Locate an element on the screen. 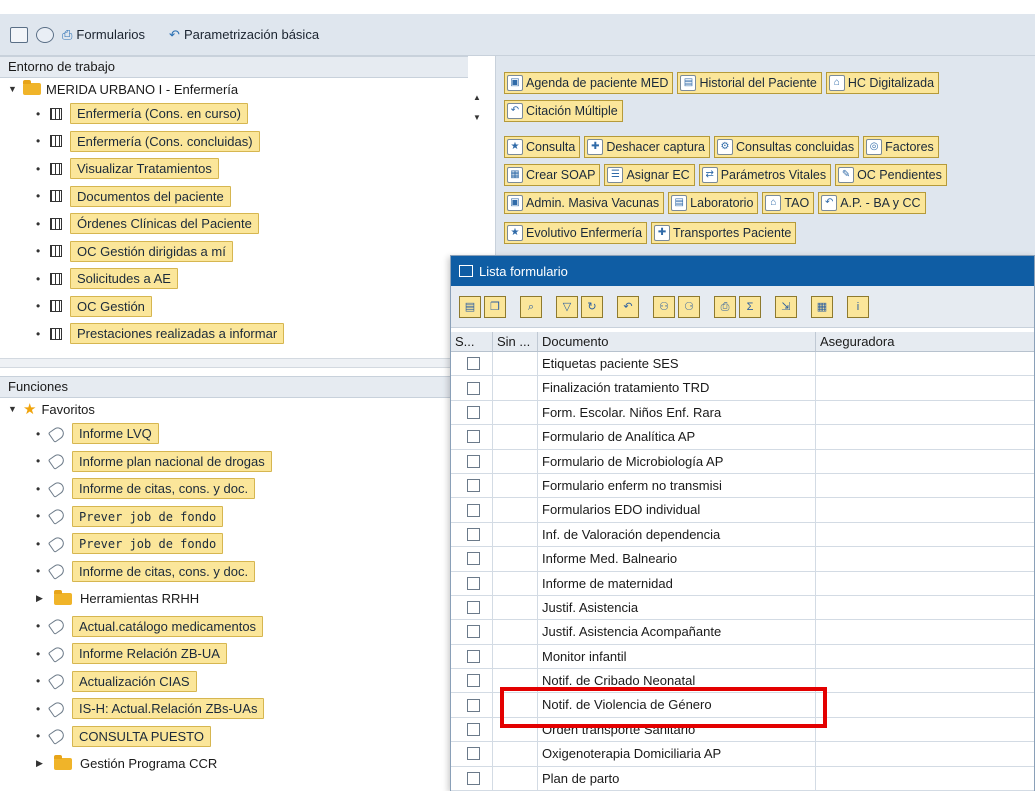  scroll-down-icon: ▼ is located at coordinates (477, 117).